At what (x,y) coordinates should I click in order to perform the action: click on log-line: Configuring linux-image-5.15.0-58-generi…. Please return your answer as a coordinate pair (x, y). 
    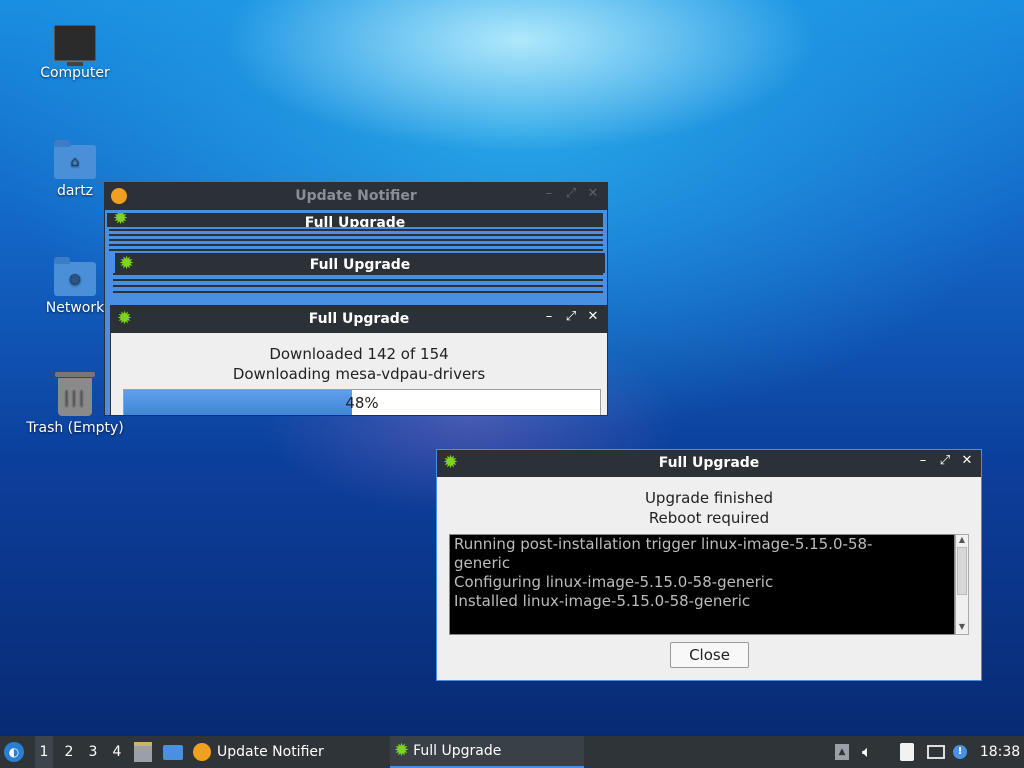
    Looking at the image, I should click on (614, 582).